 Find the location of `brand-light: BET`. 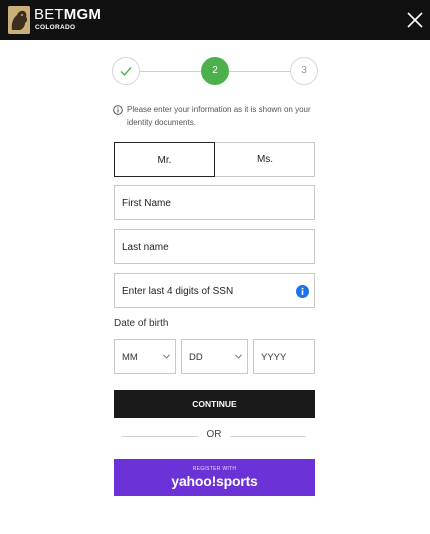

brand-light: BET is located at coordinates (49, 14).